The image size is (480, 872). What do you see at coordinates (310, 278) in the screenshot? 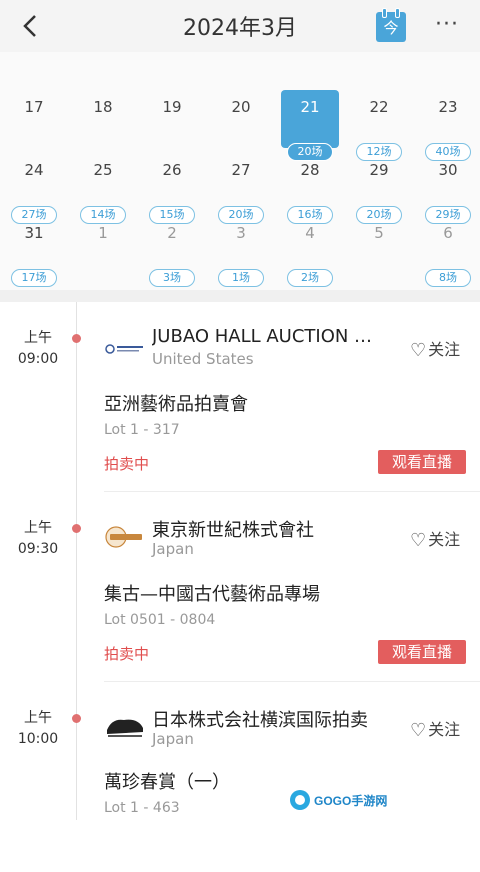
I see `auction-count-badge: 2场` at bounding box center [310, 278].